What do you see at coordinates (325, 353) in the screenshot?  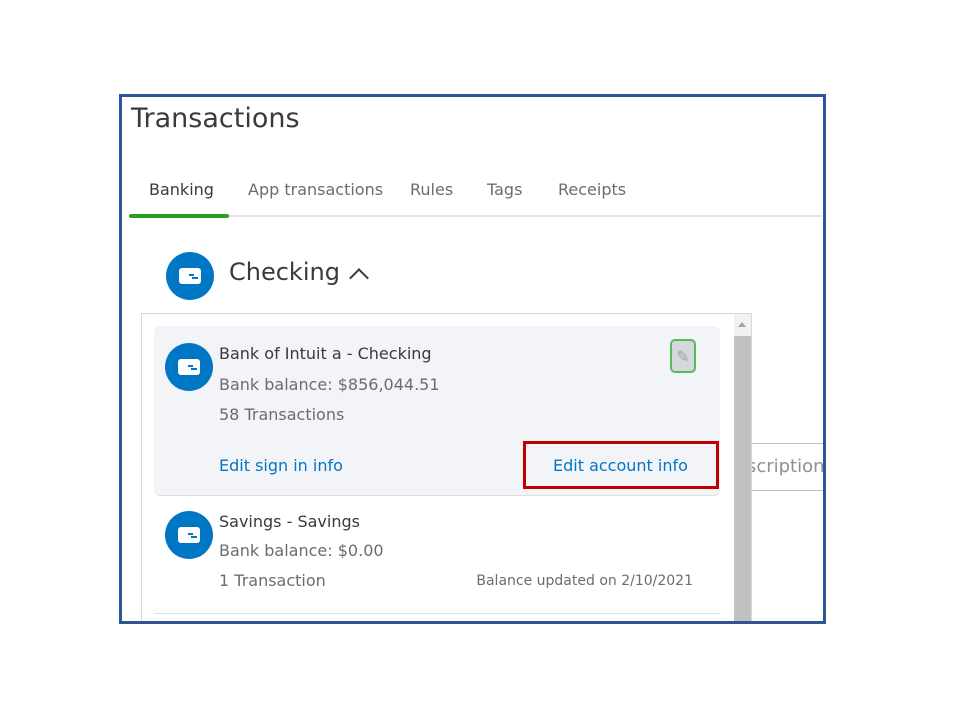 I see `account-name: Bank of Intuit a - Checking` at bounding box center [325, 353].